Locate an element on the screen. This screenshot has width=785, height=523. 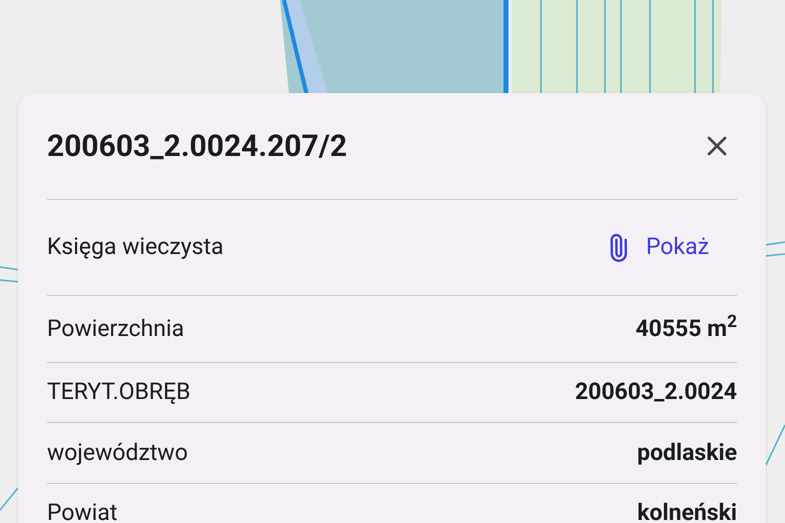
parcel-title: 200603_2.0024.207/2 is located at coordinates (197, 147).